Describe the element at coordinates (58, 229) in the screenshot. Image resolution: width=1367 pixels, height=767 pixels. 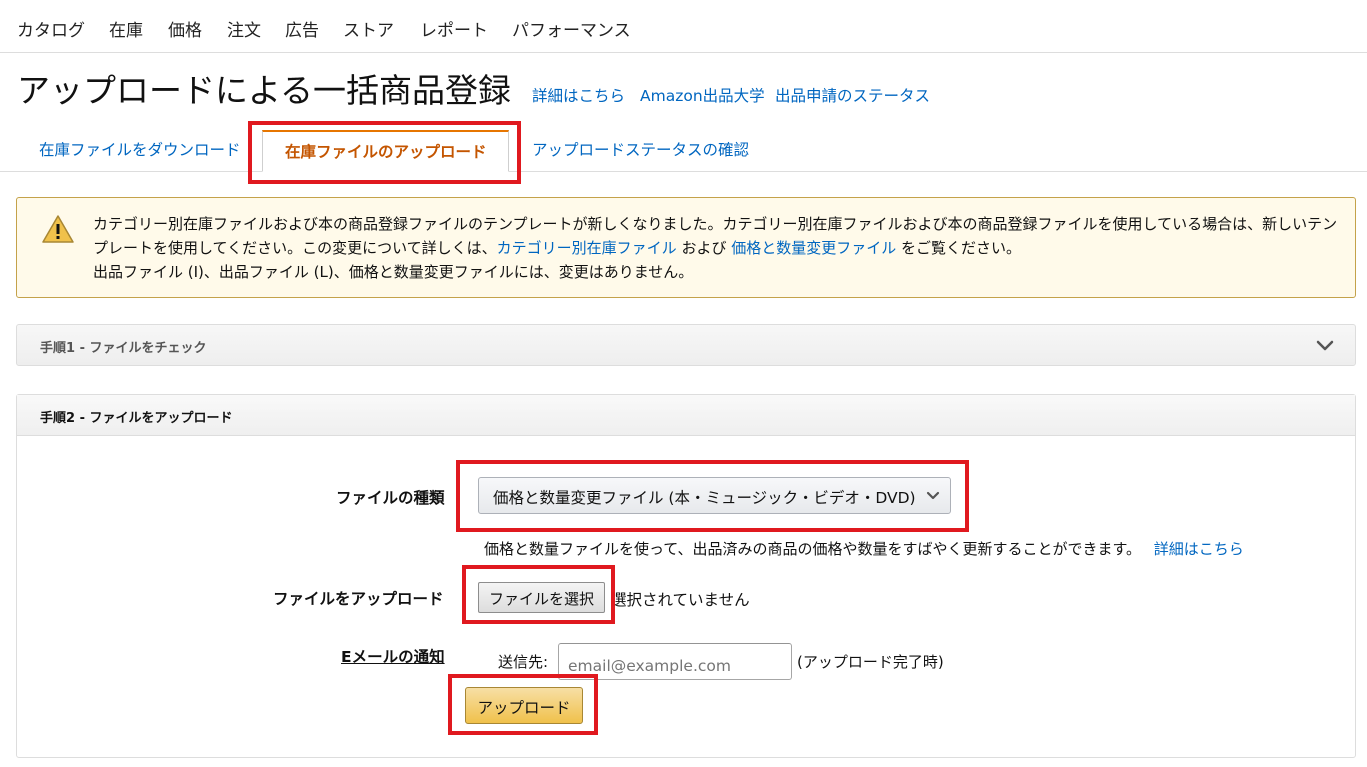
I see `warning-icon` at that location.